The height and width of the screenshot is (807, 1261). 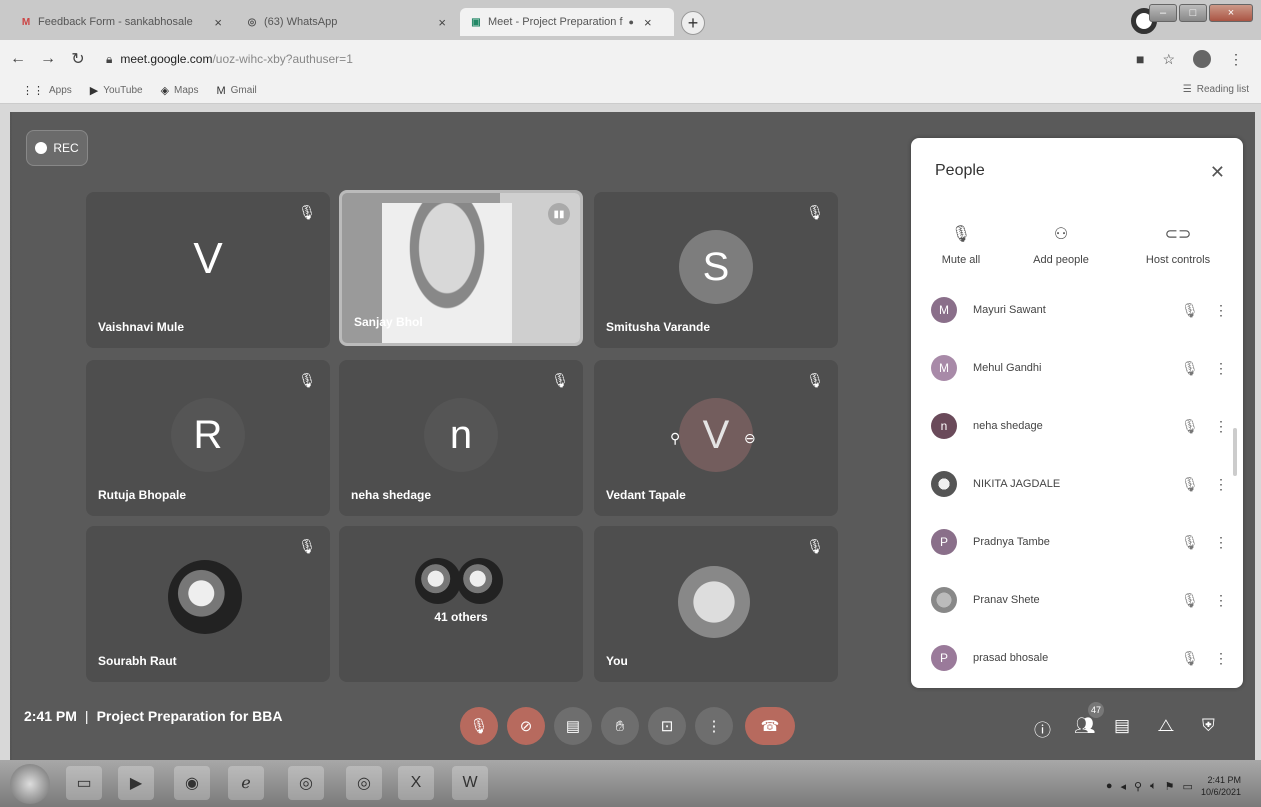 I want to click on participant-tile: 🎙︎ Sourabh Raut, so click(x=208, y=604).